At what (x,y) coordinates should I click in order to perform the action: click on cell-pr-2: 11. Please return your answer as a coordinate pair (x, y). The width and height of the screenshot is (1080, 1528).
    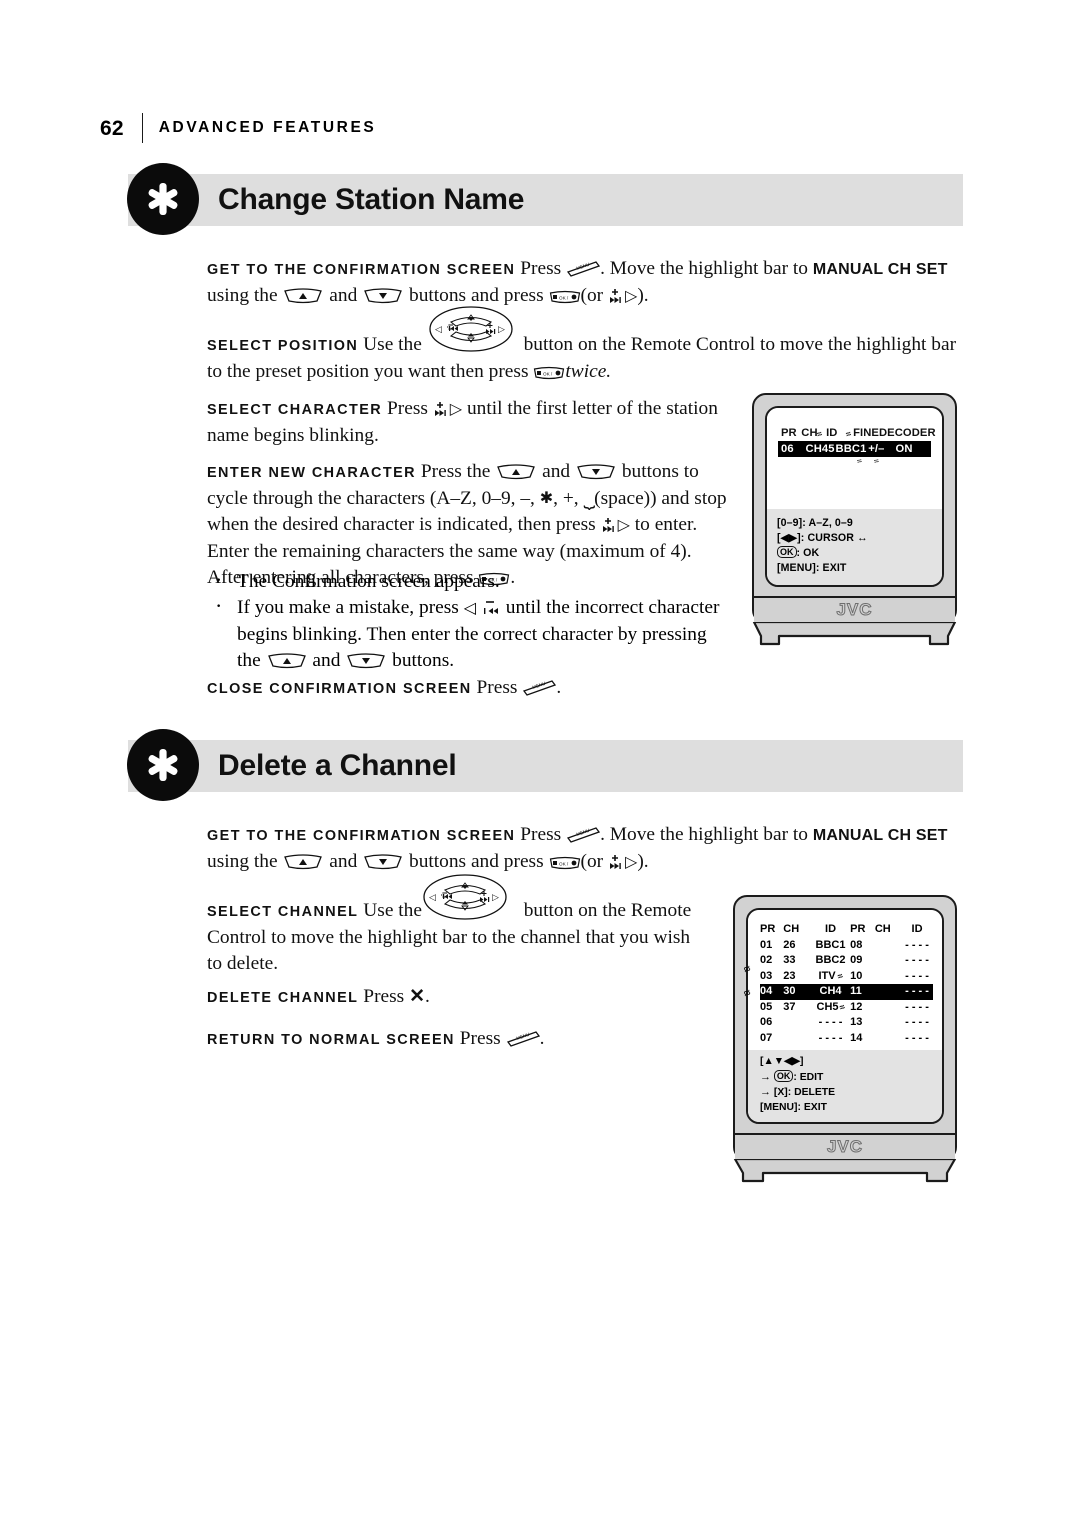
    Looking at the image, I should click on (856, 991).